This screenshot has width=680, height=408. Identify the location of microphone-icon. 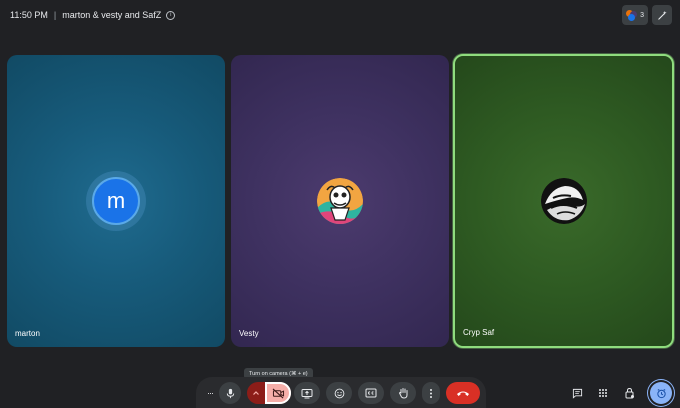
(230, 393).